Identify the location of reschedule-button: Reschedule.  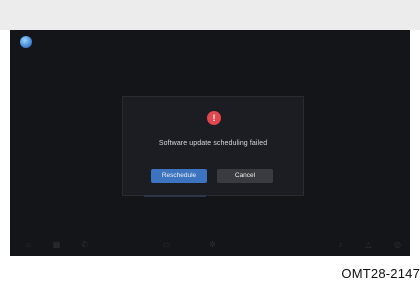
(179, 176).